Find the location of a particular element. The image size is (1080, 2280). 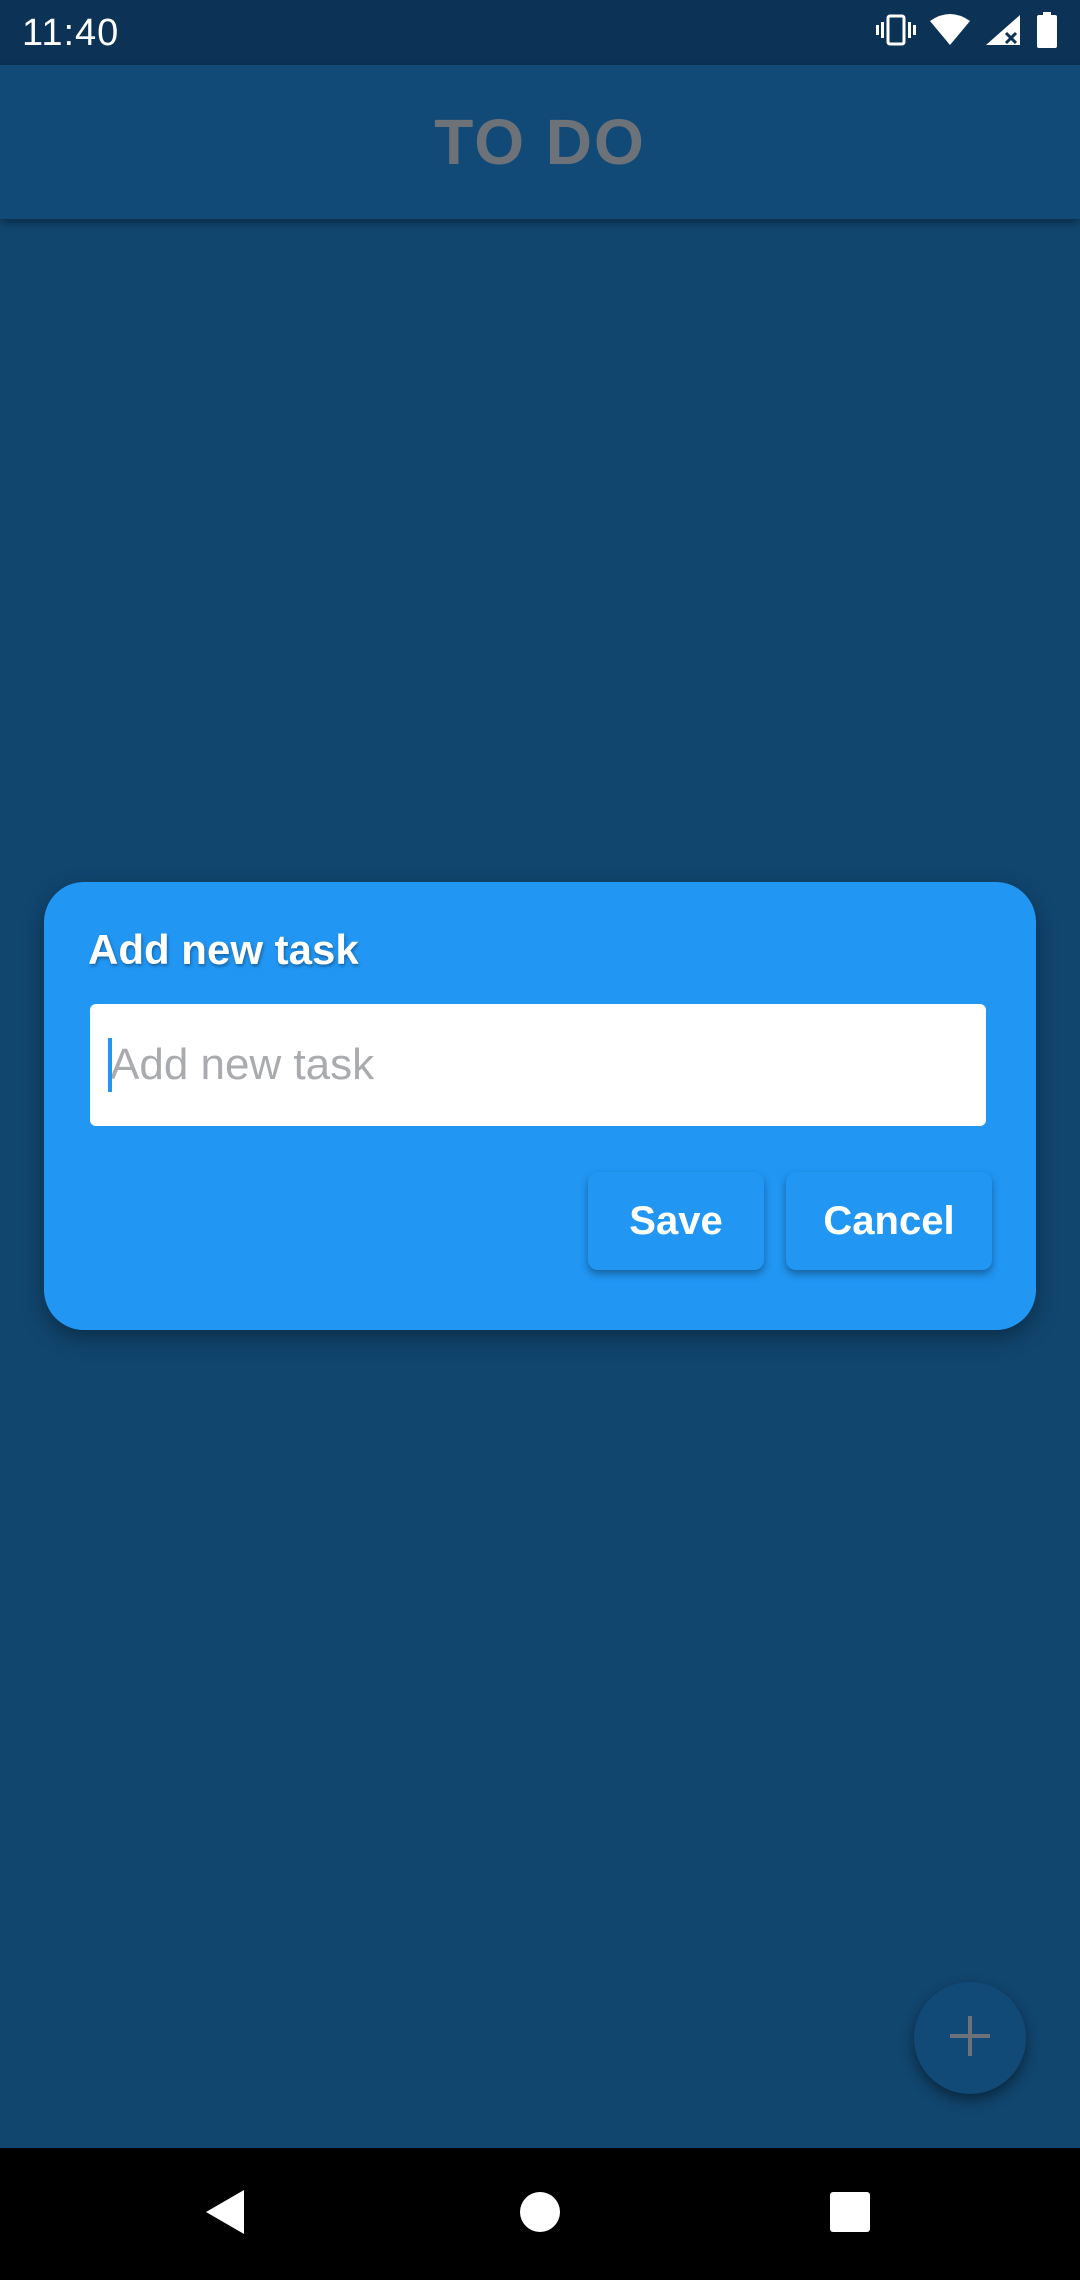

nav-bar is located at coordinates (540, 2214).